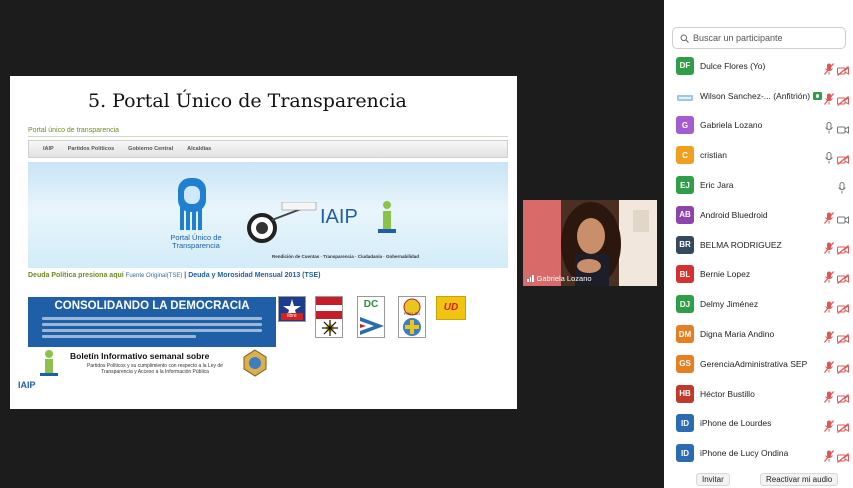 This screenshot has height=488, width=853. I want to click on party-logo-liberal: libre, so click(292, 309).